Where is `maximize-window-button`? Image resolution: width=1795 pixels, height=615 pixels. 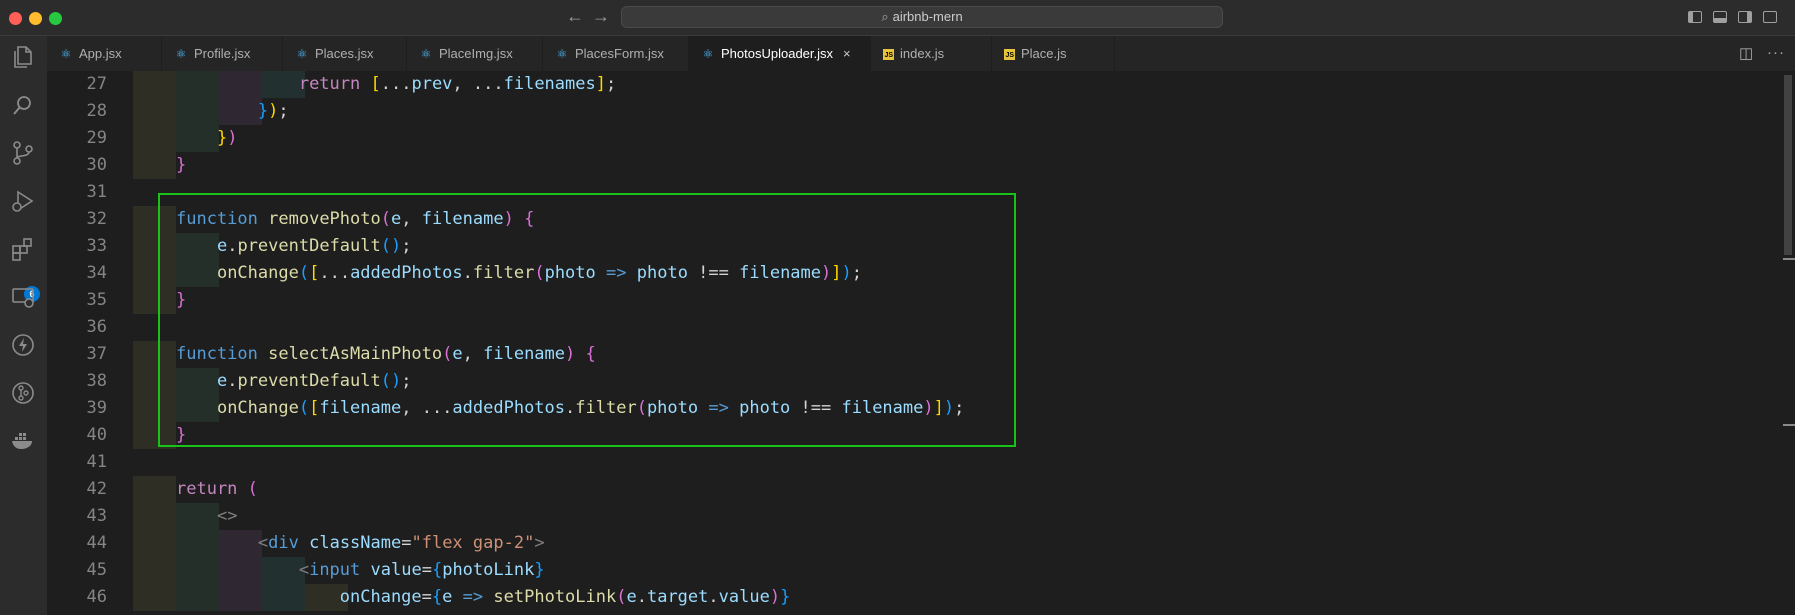 maximize-window-button is located at coordinates (55, 18).